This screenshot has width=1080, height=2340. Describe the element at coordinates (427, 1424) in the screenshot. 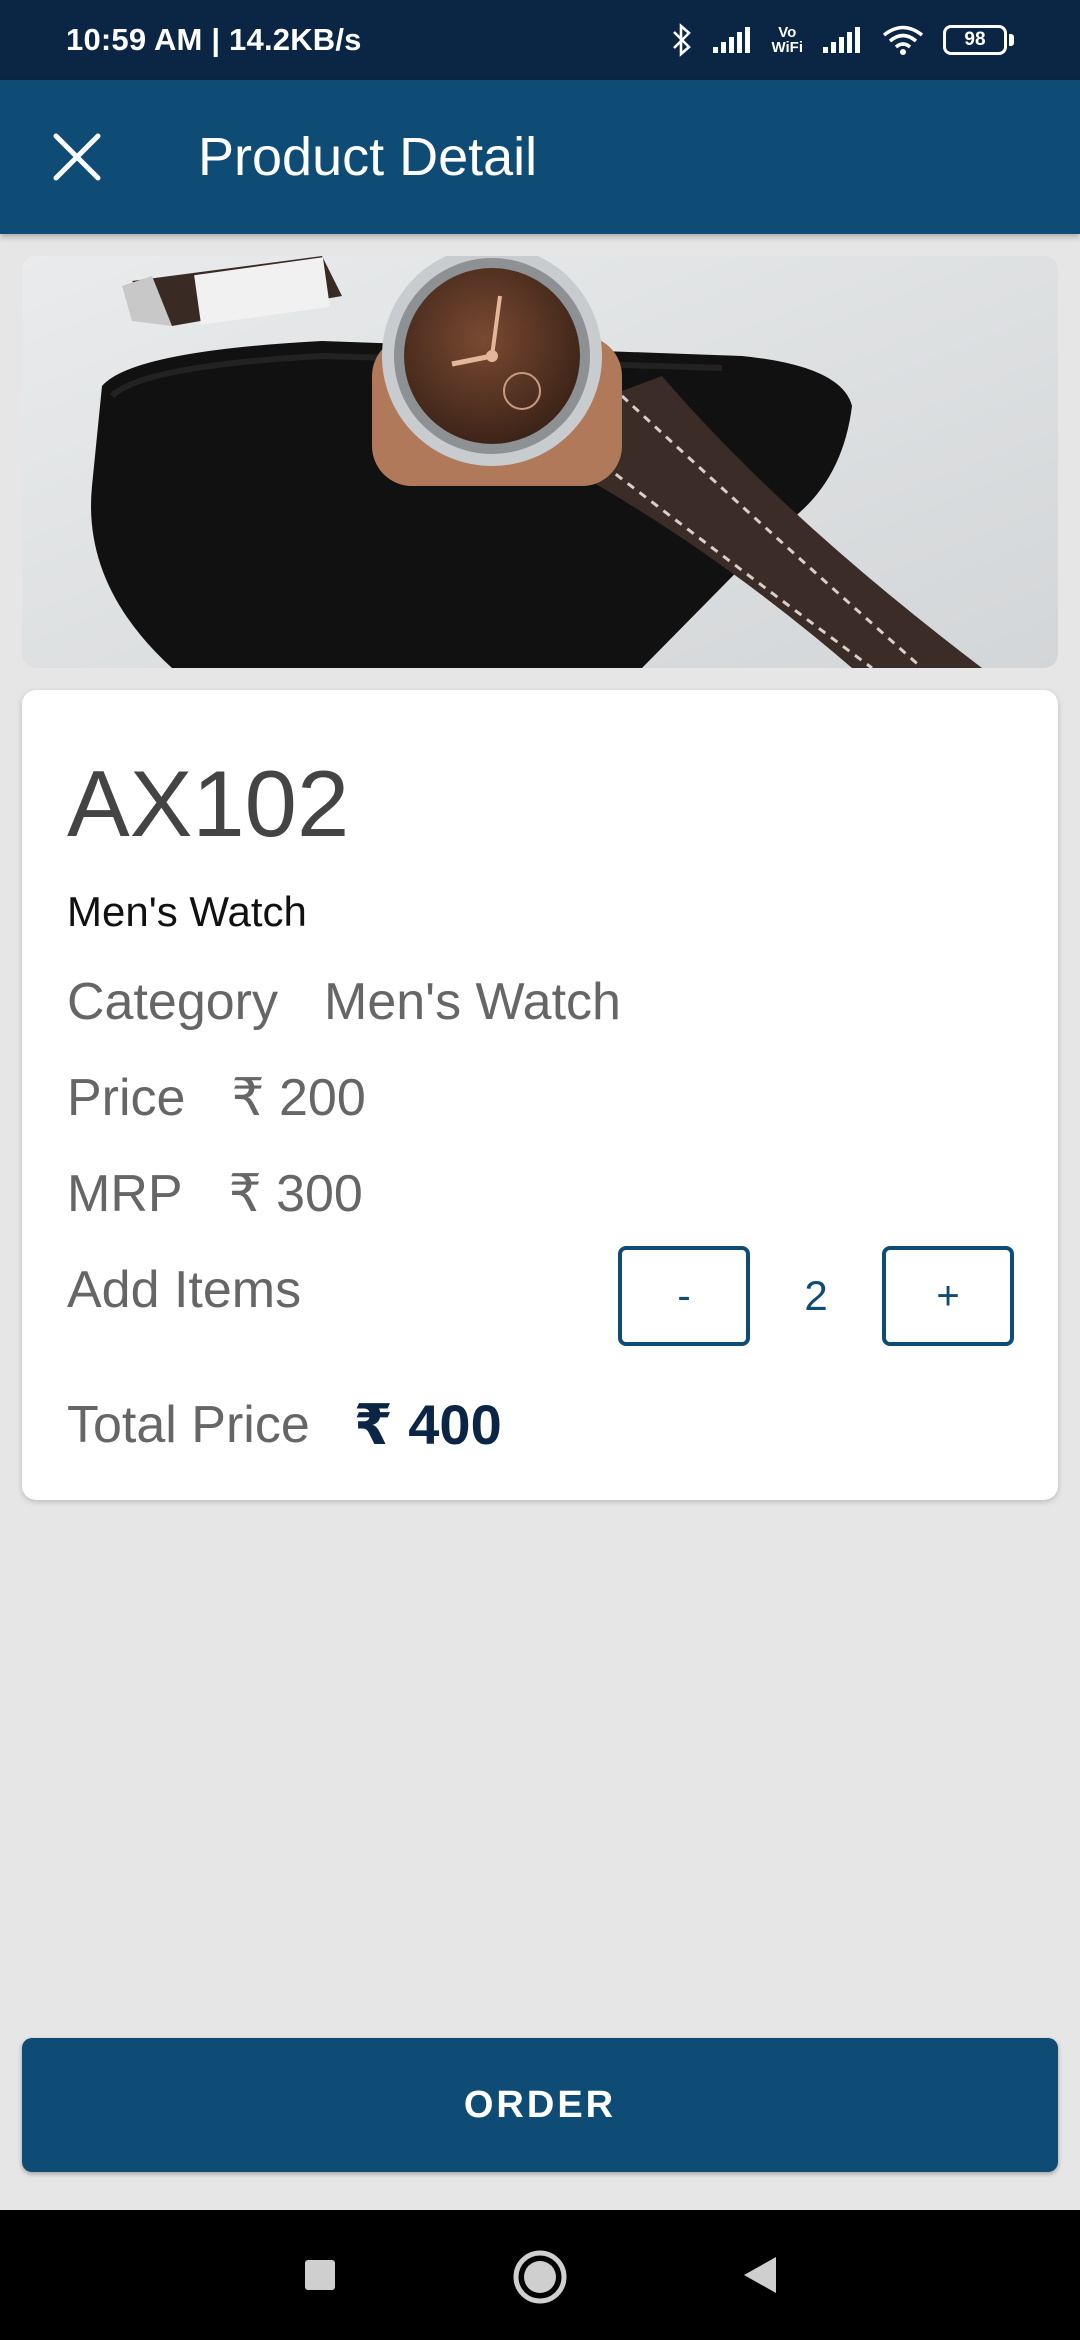

I see `total-value: ₹ 400` at that location.